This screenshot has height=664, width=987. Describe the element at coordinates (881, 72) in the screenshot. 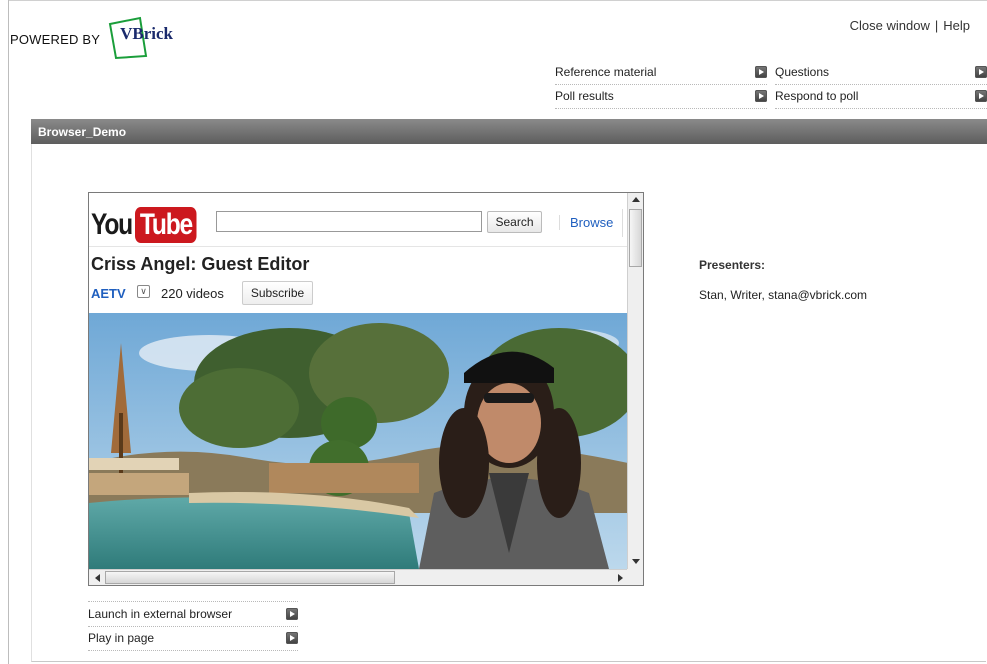

I see `questions-link: Questions` at that location.